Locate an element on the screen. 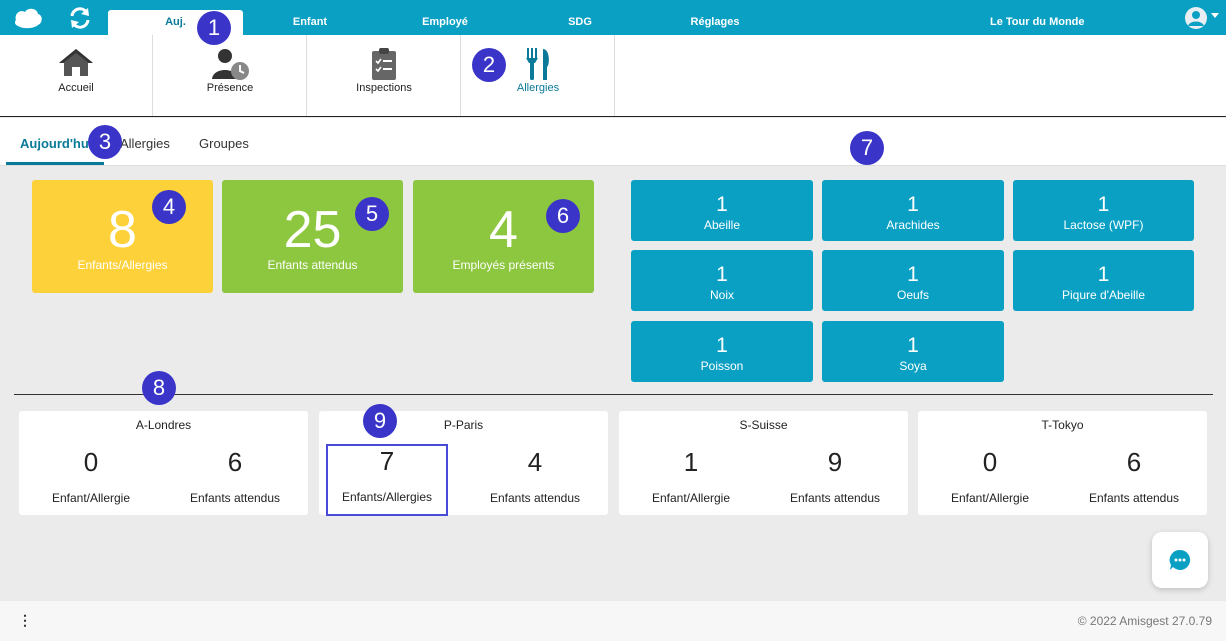 Image resolution: width=1226 pixels, height=641 pixels. footer: ⋮ © 2022 Amisgest 27.0.79 is located at coordinates (613, 621).